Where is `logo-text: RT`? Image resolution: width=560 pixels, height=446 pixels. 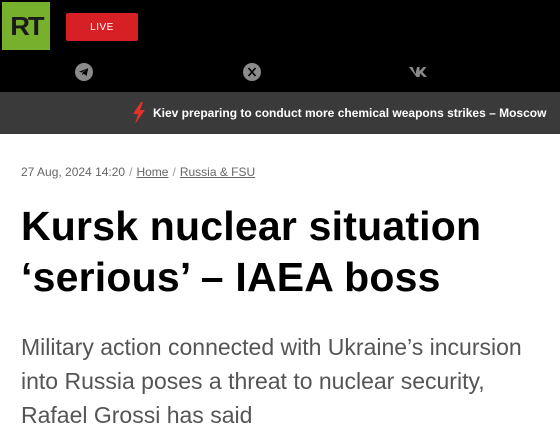 logo-text: RT is located at coordinates (26, 25).